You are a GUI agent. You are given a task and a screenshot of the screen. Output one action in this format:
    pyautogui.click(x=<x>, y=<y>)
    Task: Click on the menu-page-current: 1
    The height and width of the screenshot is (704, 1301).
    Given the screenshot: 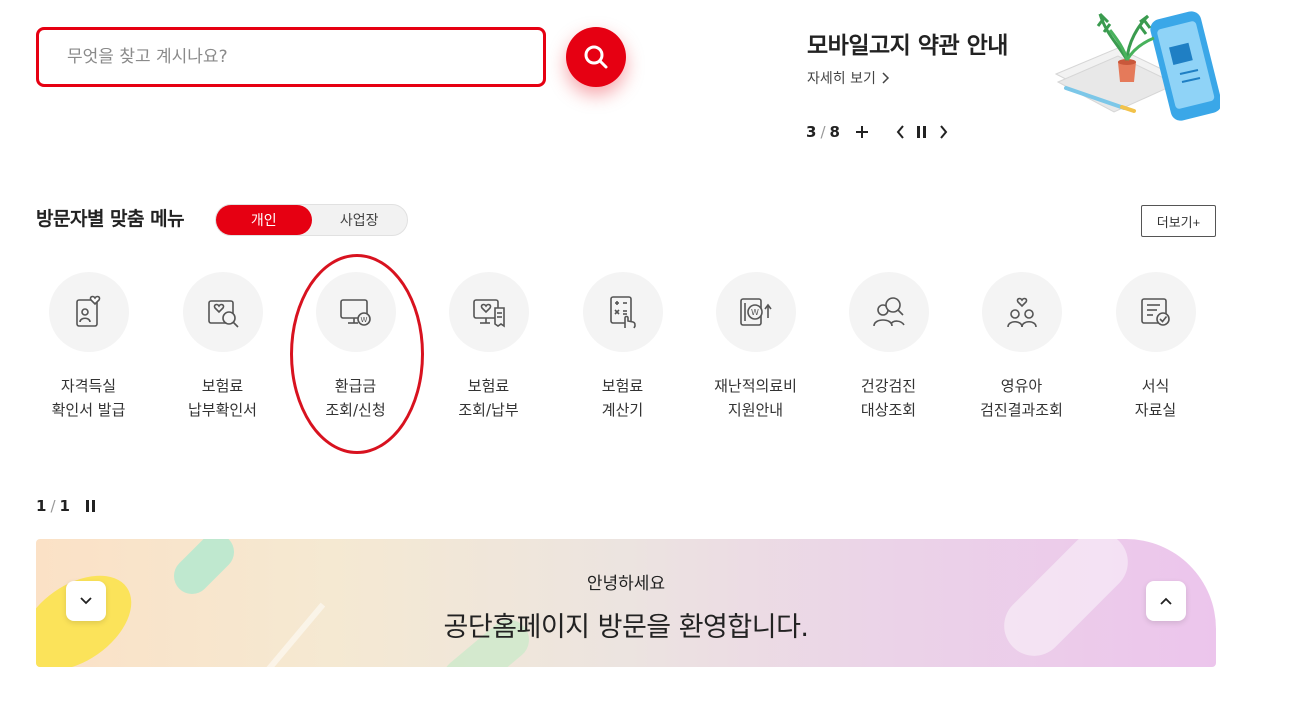 What is the action you would take?
    pyautogui.click(x=41, y=506)
    